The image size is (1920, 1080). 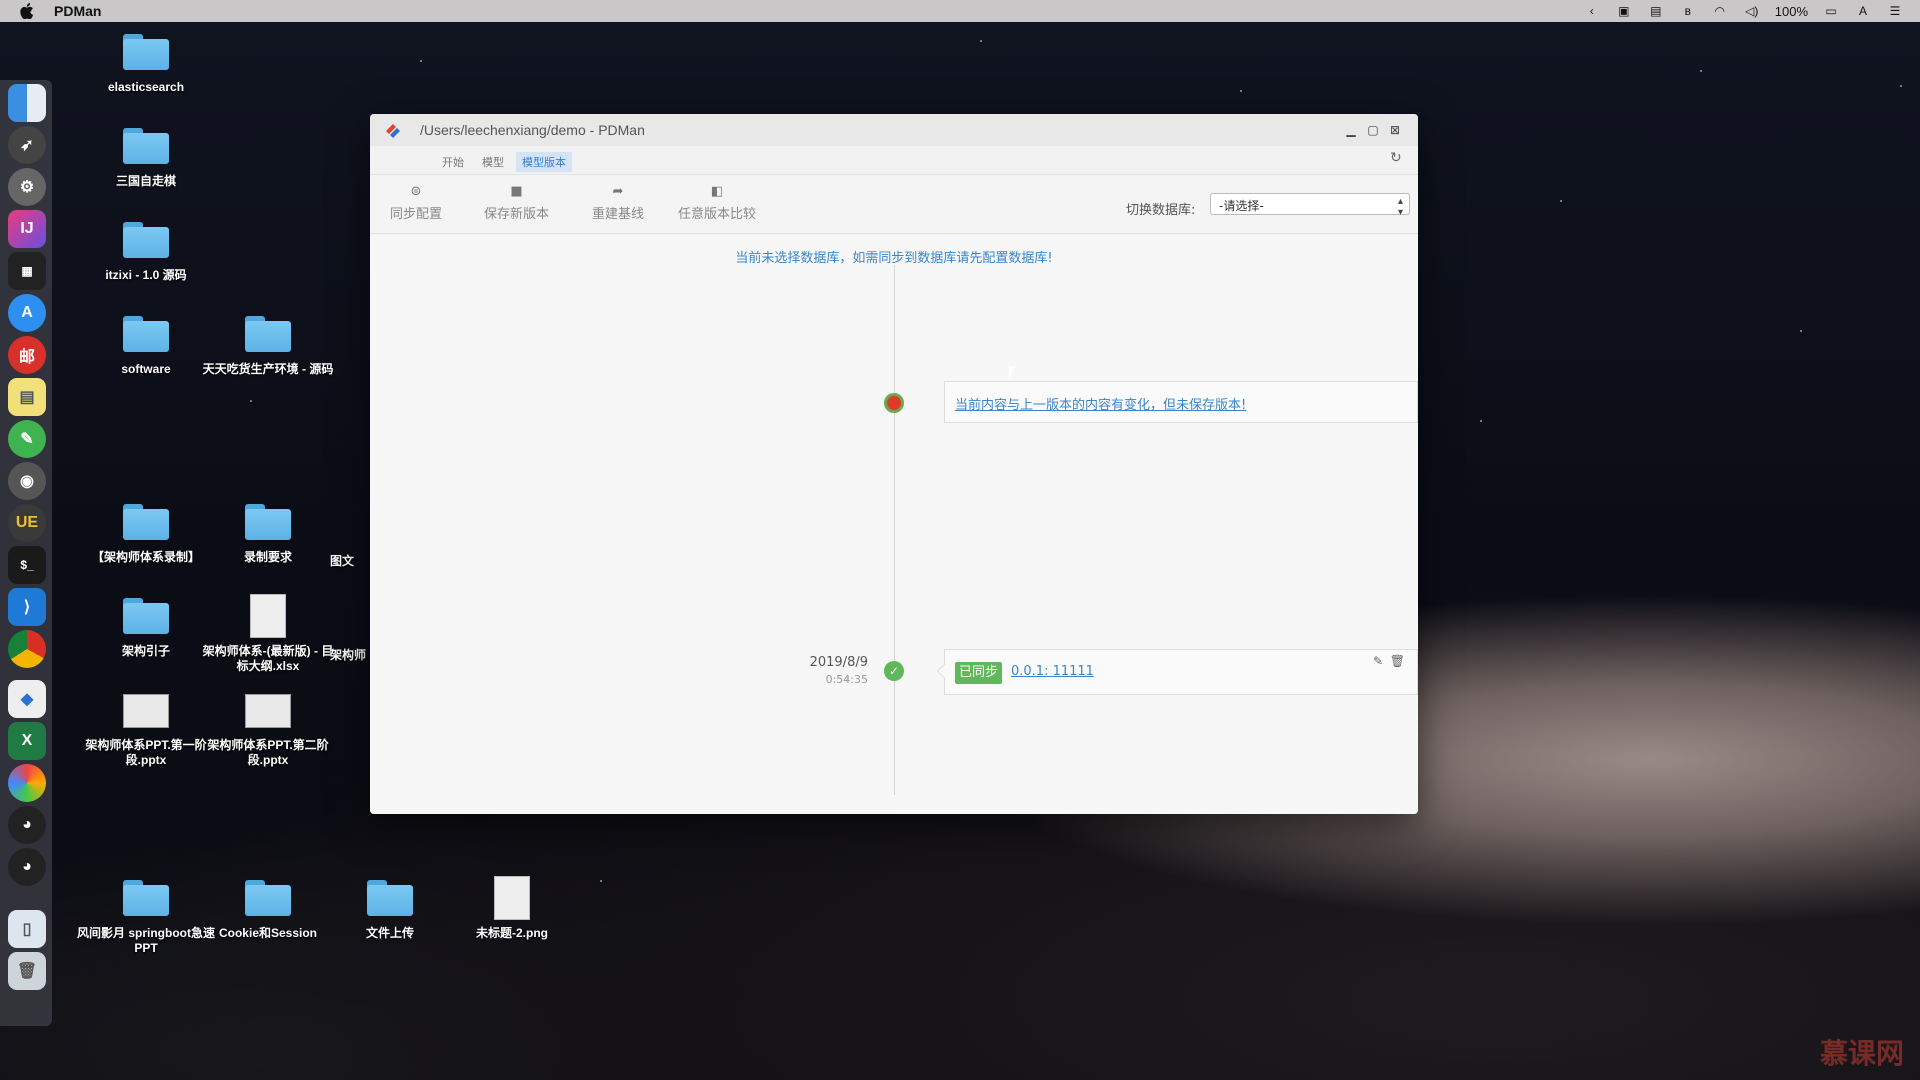 What do you see at coordinates (146, 918) in the screenshot?
I see `desktop-folder-springboot: 风间影月 springboot急速PPT` at bounding box center [146, 918].